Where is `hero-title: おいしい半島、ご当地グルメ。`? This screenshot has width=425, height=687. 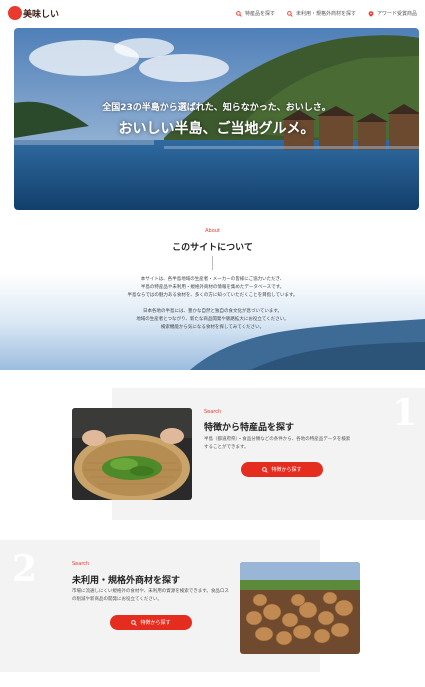
hero-title: おいしい半島、ご当地グルメ。 is located at coordinates (216, 129).